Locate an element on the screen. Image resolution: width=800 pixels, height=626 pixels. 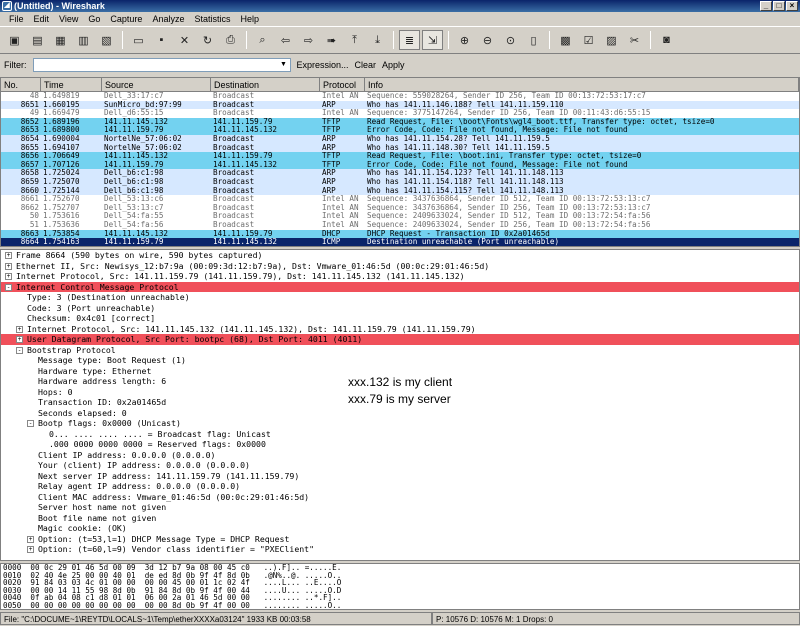
zoom-normal-icon: ⊙ is located at coordinates (510, 40).